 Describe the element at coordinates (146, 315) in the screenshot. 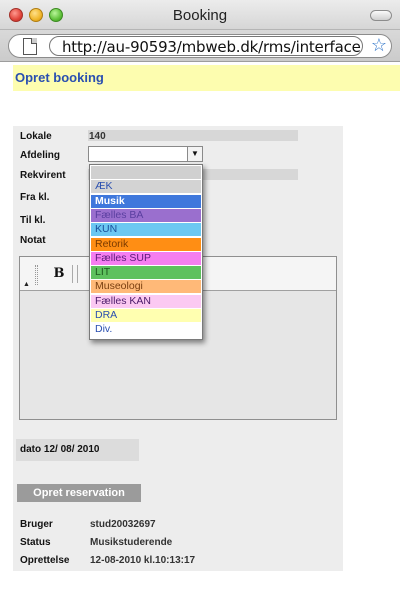

I see `dropdown-option: DRA` at that location.